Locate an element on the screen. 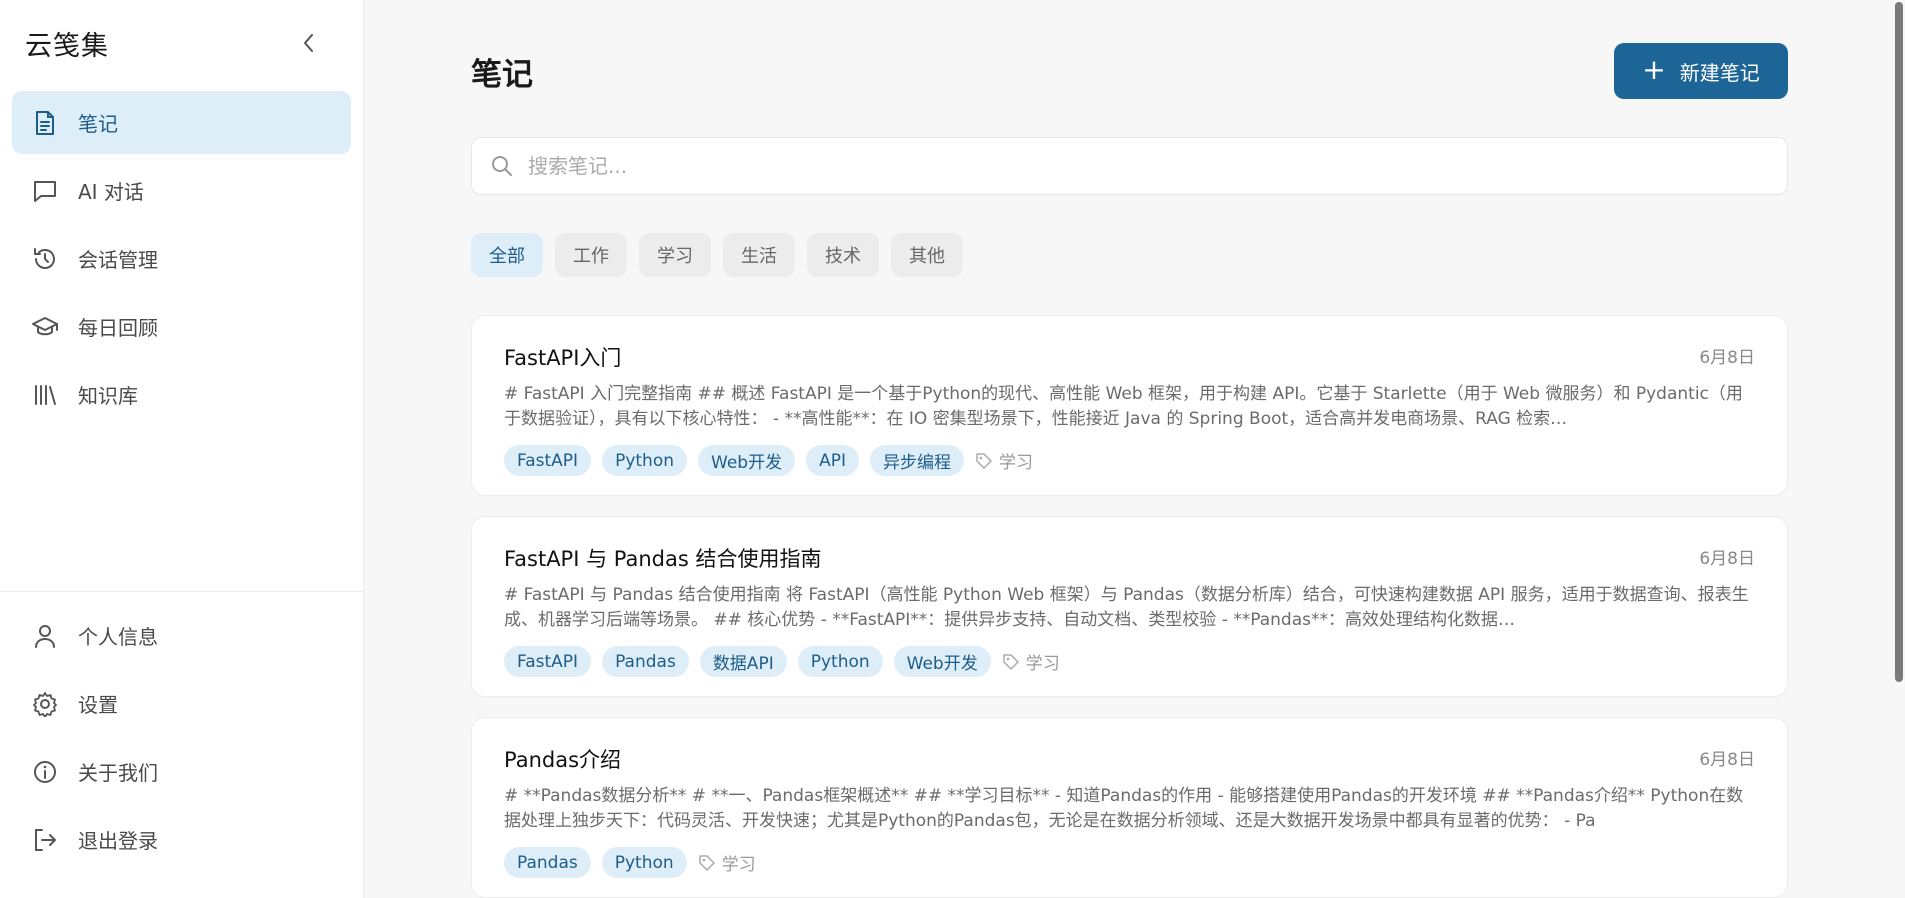 This screenshot has height=898, width=1905. app-title: 云笺集 is located at coordinates (67, 46).